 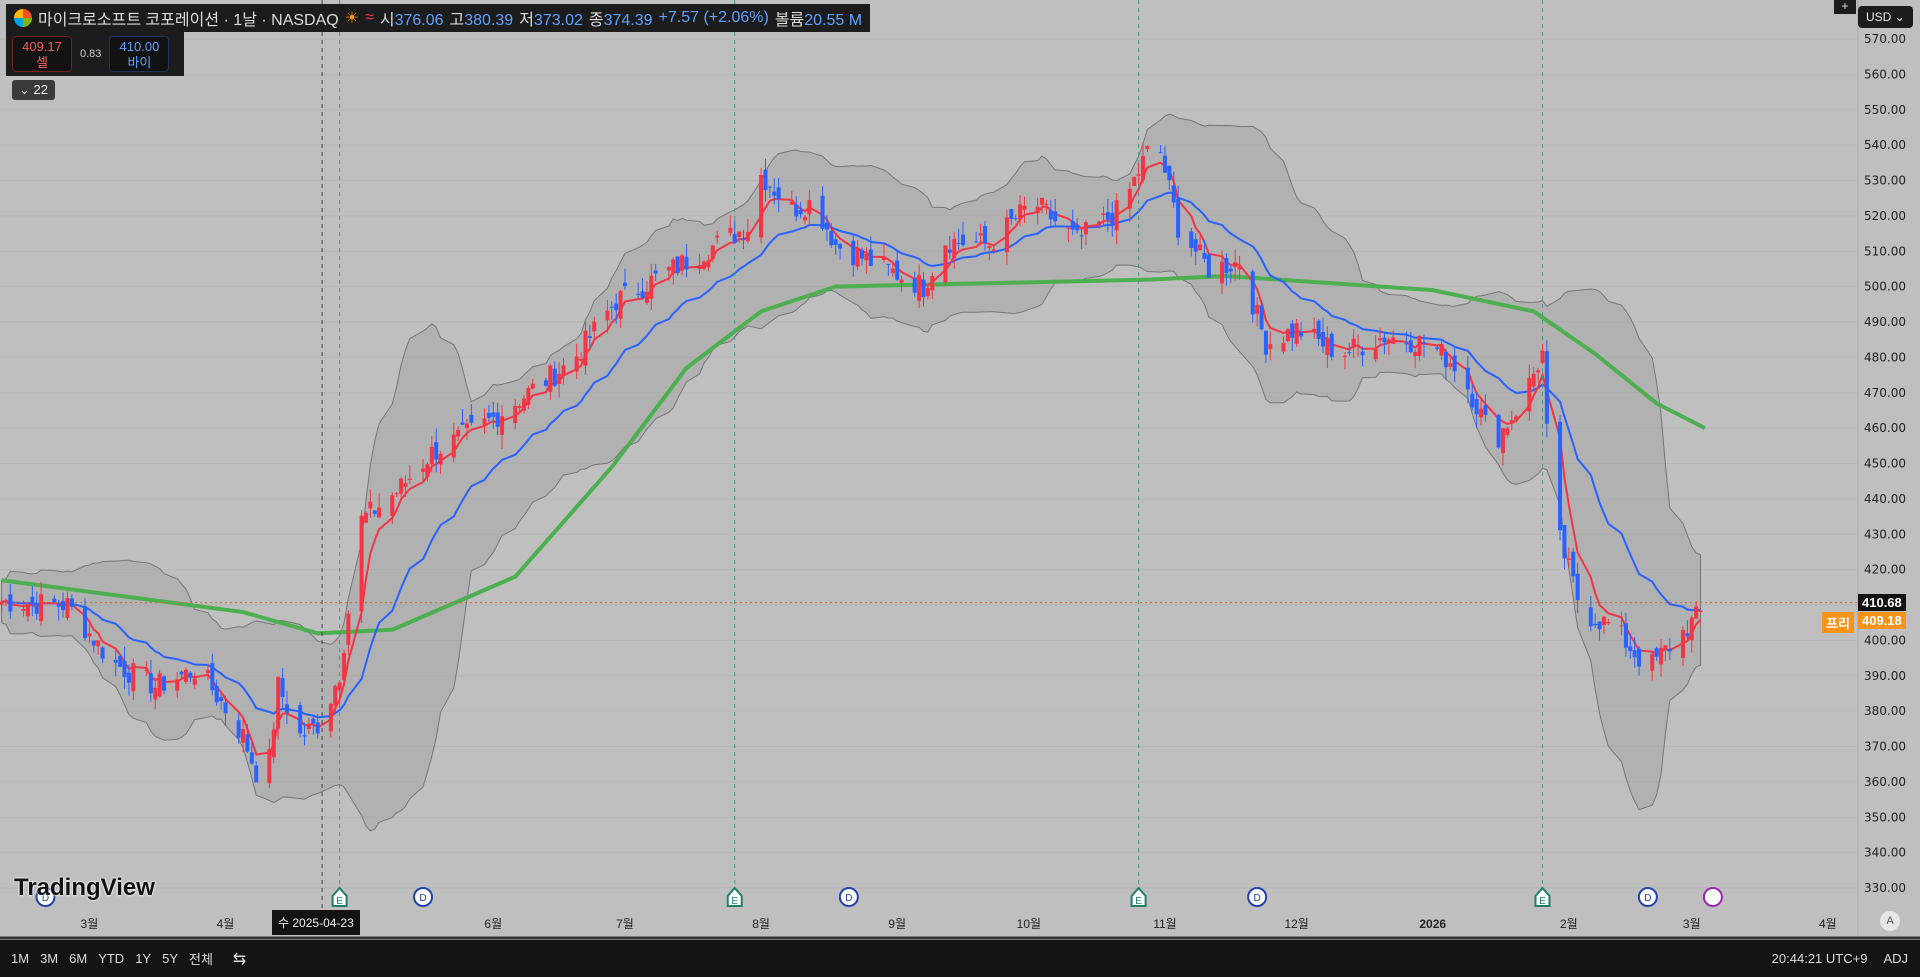 I want to click on change-value: +7.57 (+2.06%), so click(x=713, y=17).